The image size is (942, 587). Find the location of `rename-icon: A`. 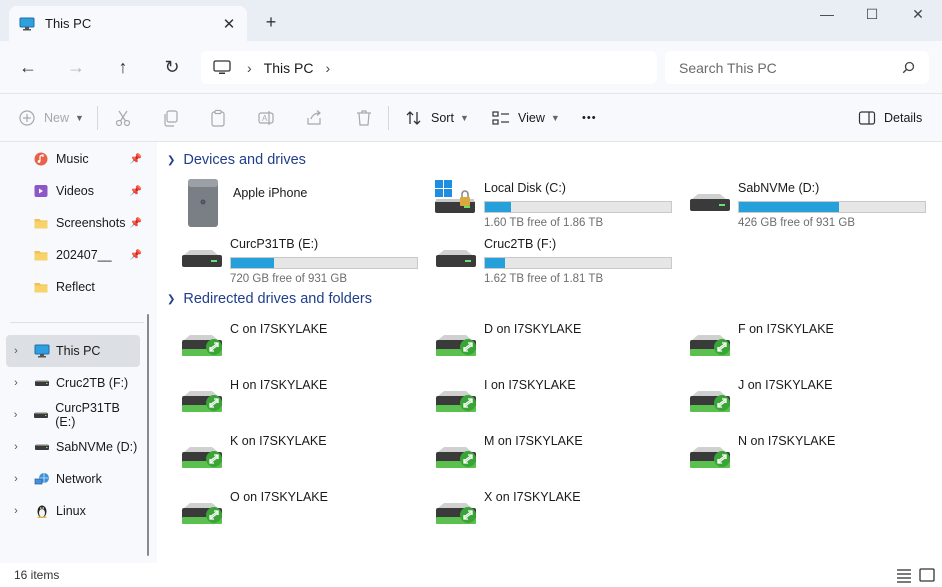

rename-icon: A is located at coordinates (266, 118).